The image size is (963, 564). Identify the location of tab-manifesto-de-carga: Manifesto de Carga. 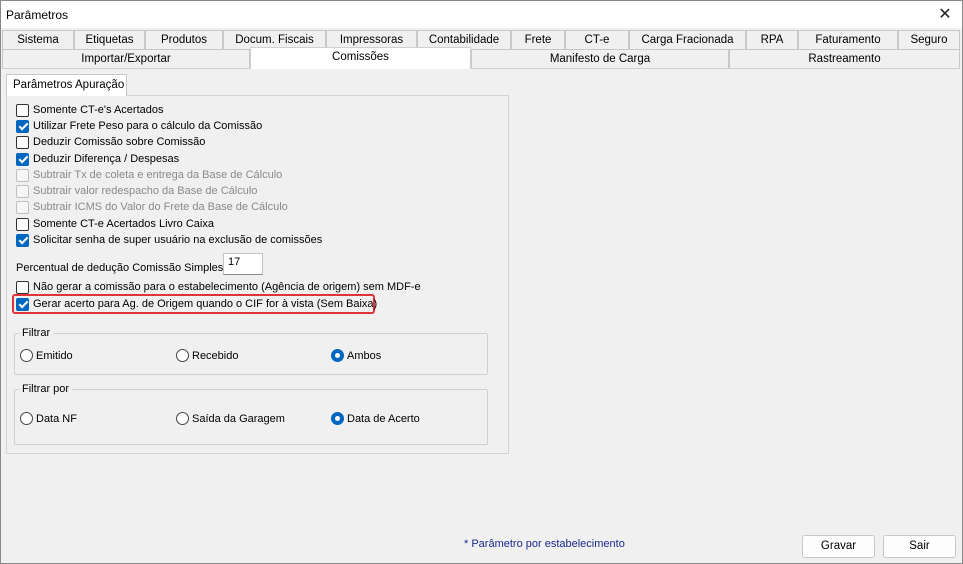
(600, 58).